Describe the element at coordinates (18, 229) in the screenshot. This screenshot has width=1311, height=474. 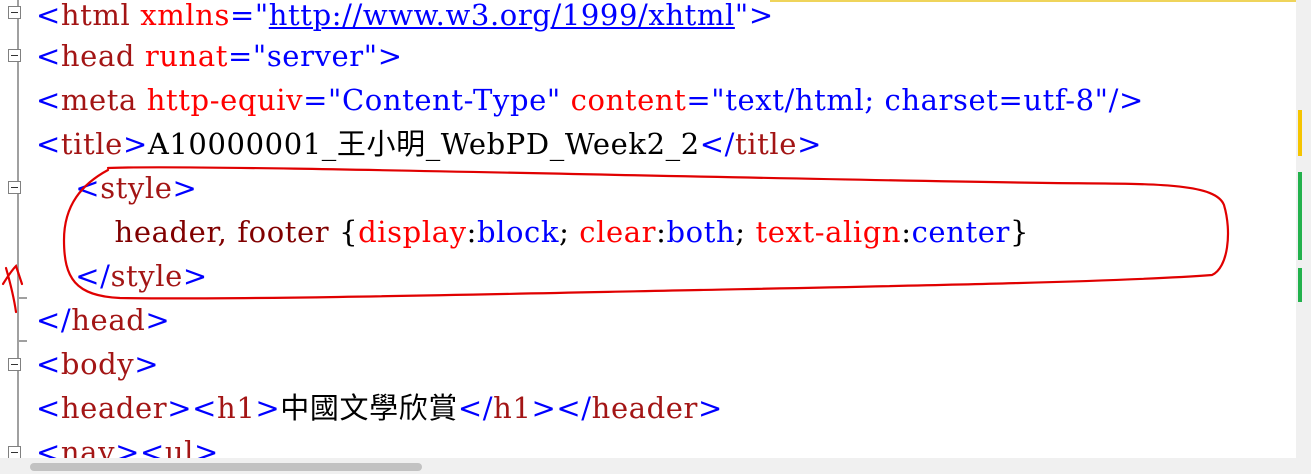
I see `outline-gutter` at that location.